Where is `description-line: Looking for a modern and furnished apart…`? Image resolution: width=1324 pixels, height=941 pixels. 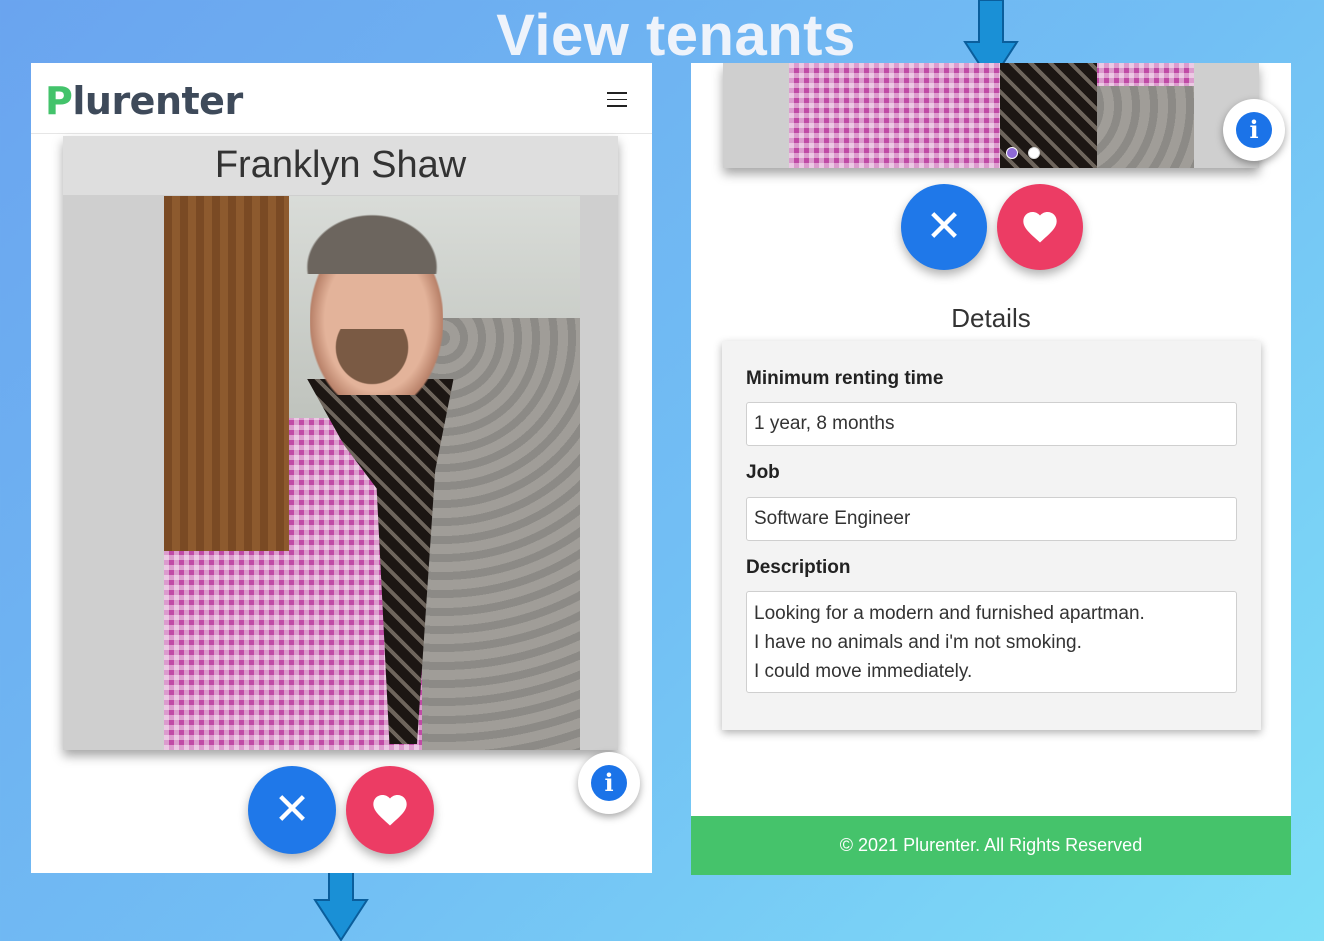
description-line: Looking for a modern and furnished apart… is located at coordinates (949, 613).